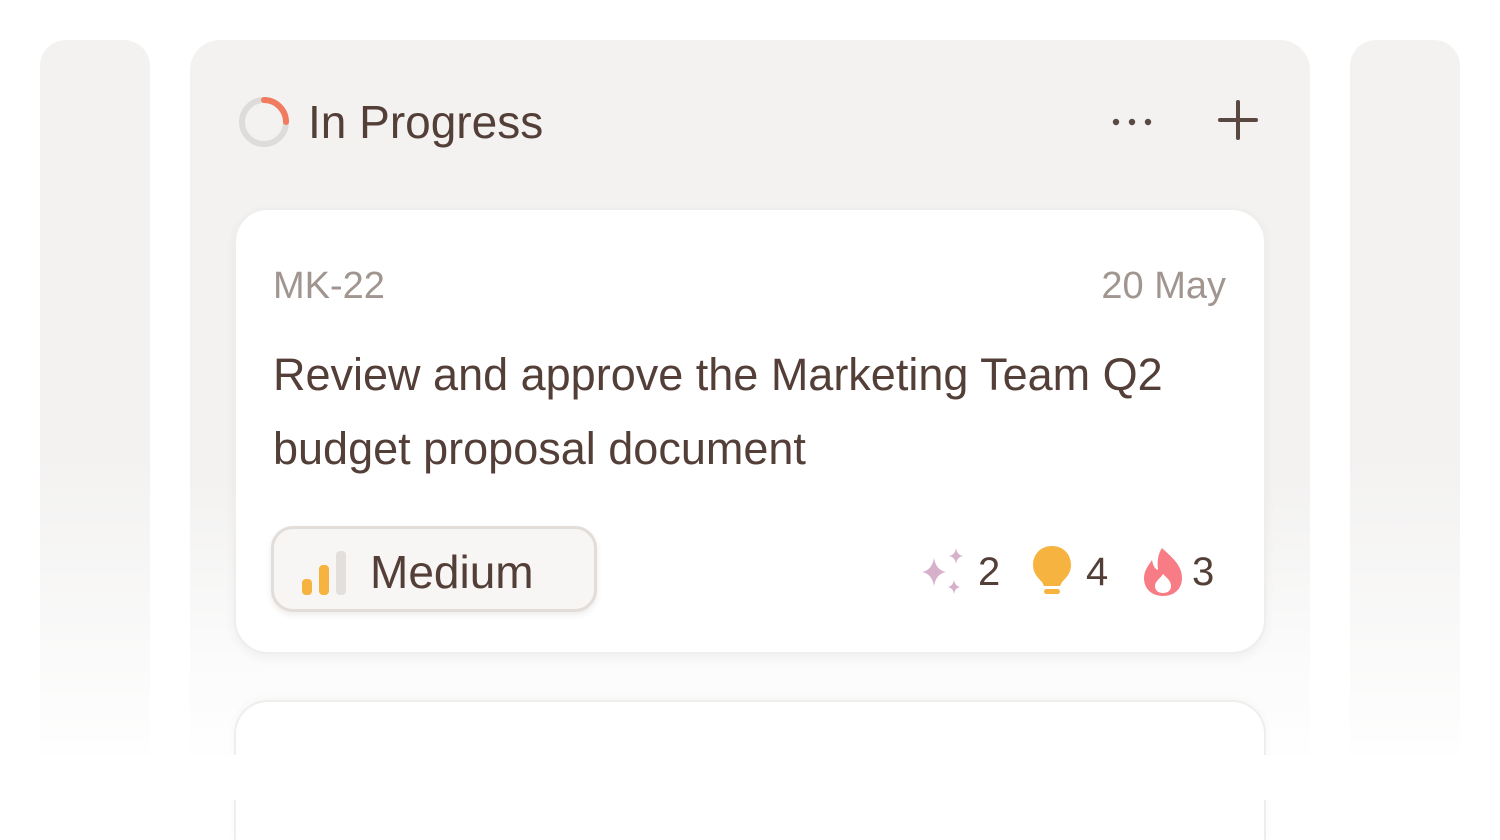 The image size is (1500, 840). Describe the element at coordinates (426, 122) in the screenshot. I see `column-title: In Progress` at that location.